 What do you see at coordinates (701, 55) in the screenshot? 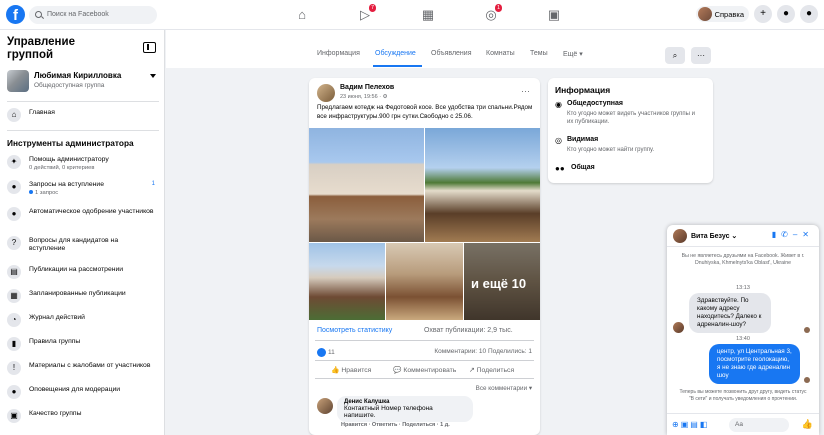
I see `more-options-button: ···` at bounding box center [701, 55].